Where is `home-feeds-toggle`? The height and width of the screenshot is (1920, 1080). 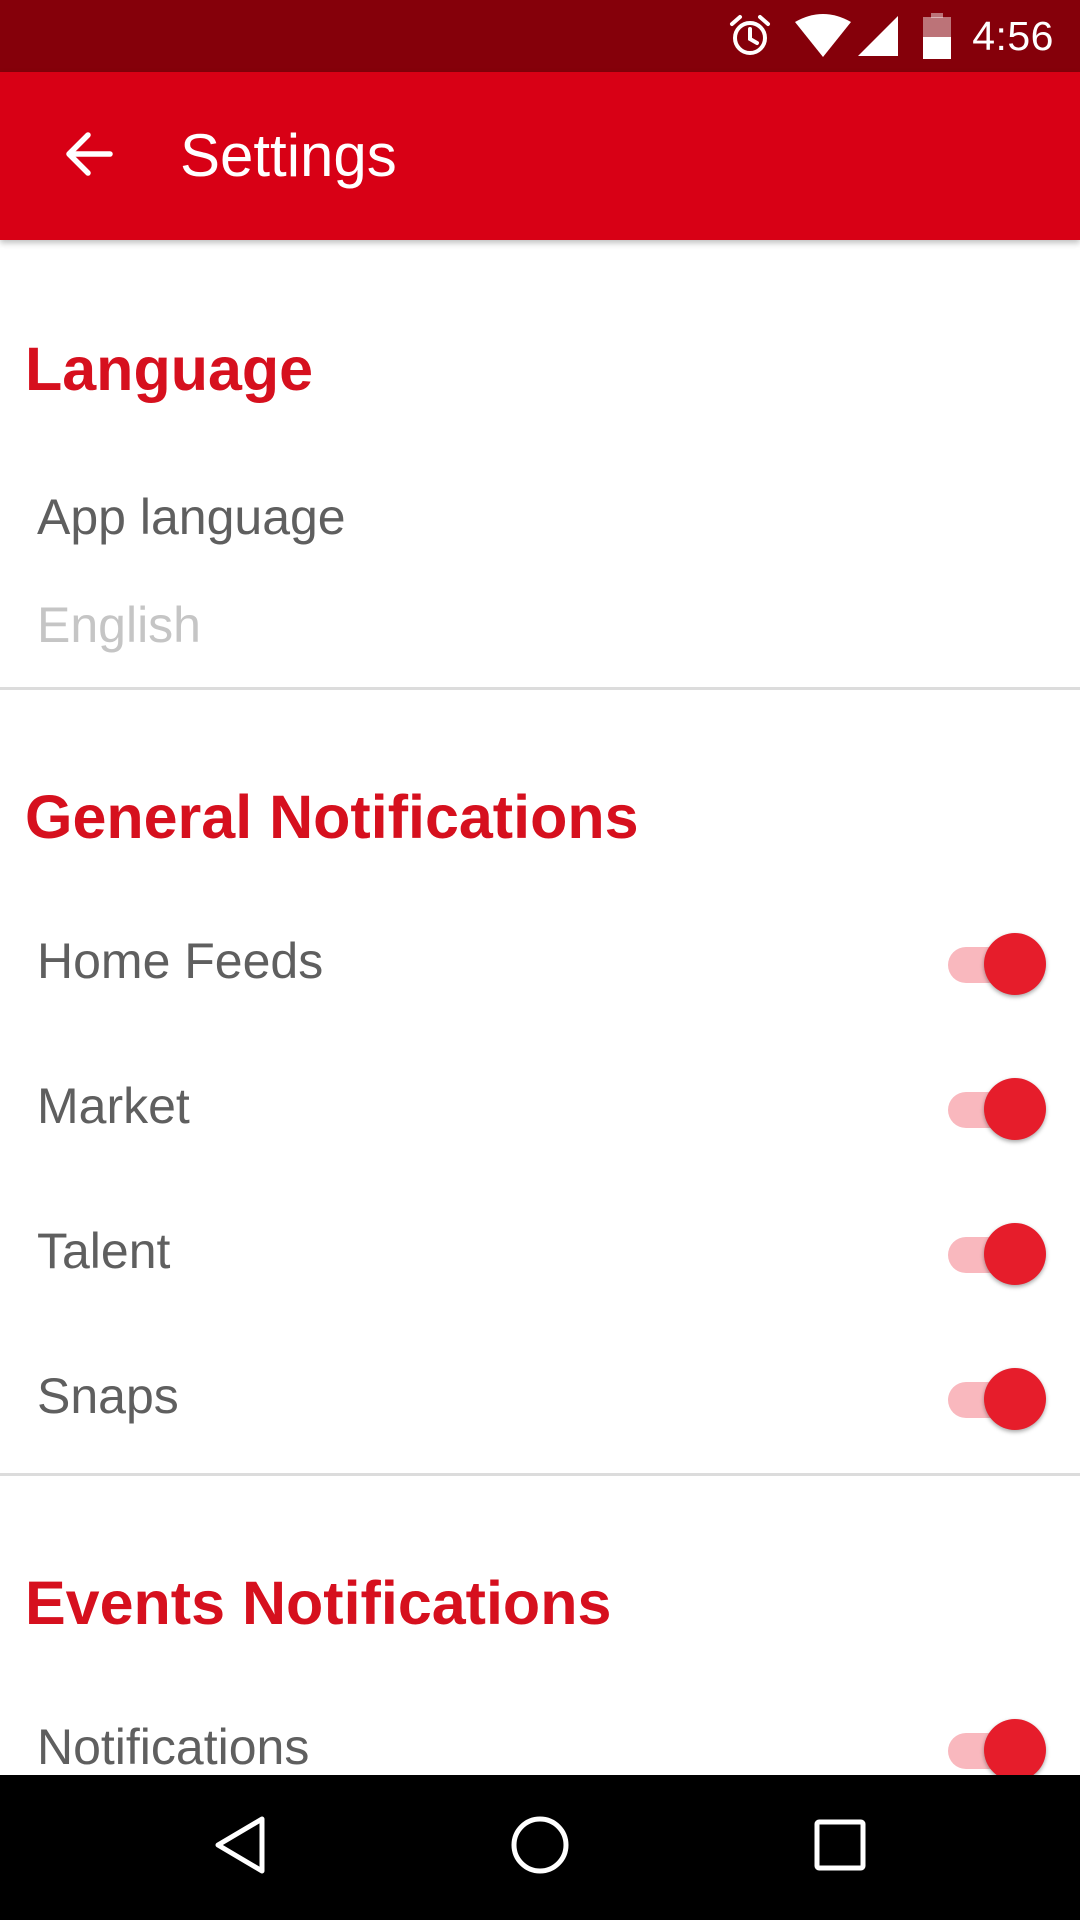
home-feeds-toggle is located at coordinates (998, 965).